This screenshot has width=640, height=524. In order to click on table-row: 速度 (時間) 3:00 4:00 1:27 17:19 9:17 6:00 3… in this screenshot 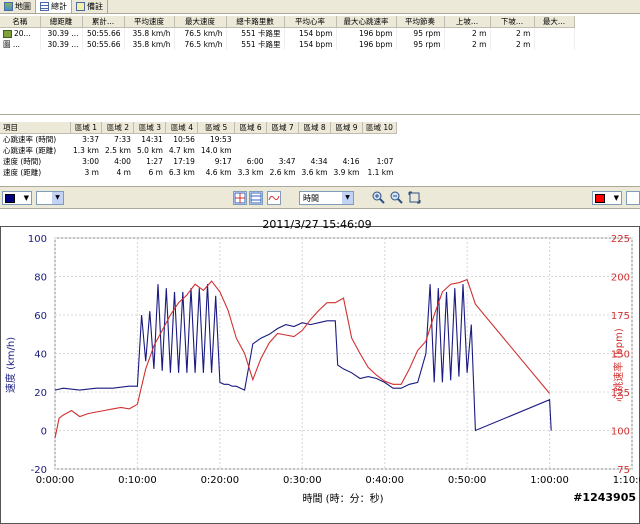, I will do `click(198, 161)`.